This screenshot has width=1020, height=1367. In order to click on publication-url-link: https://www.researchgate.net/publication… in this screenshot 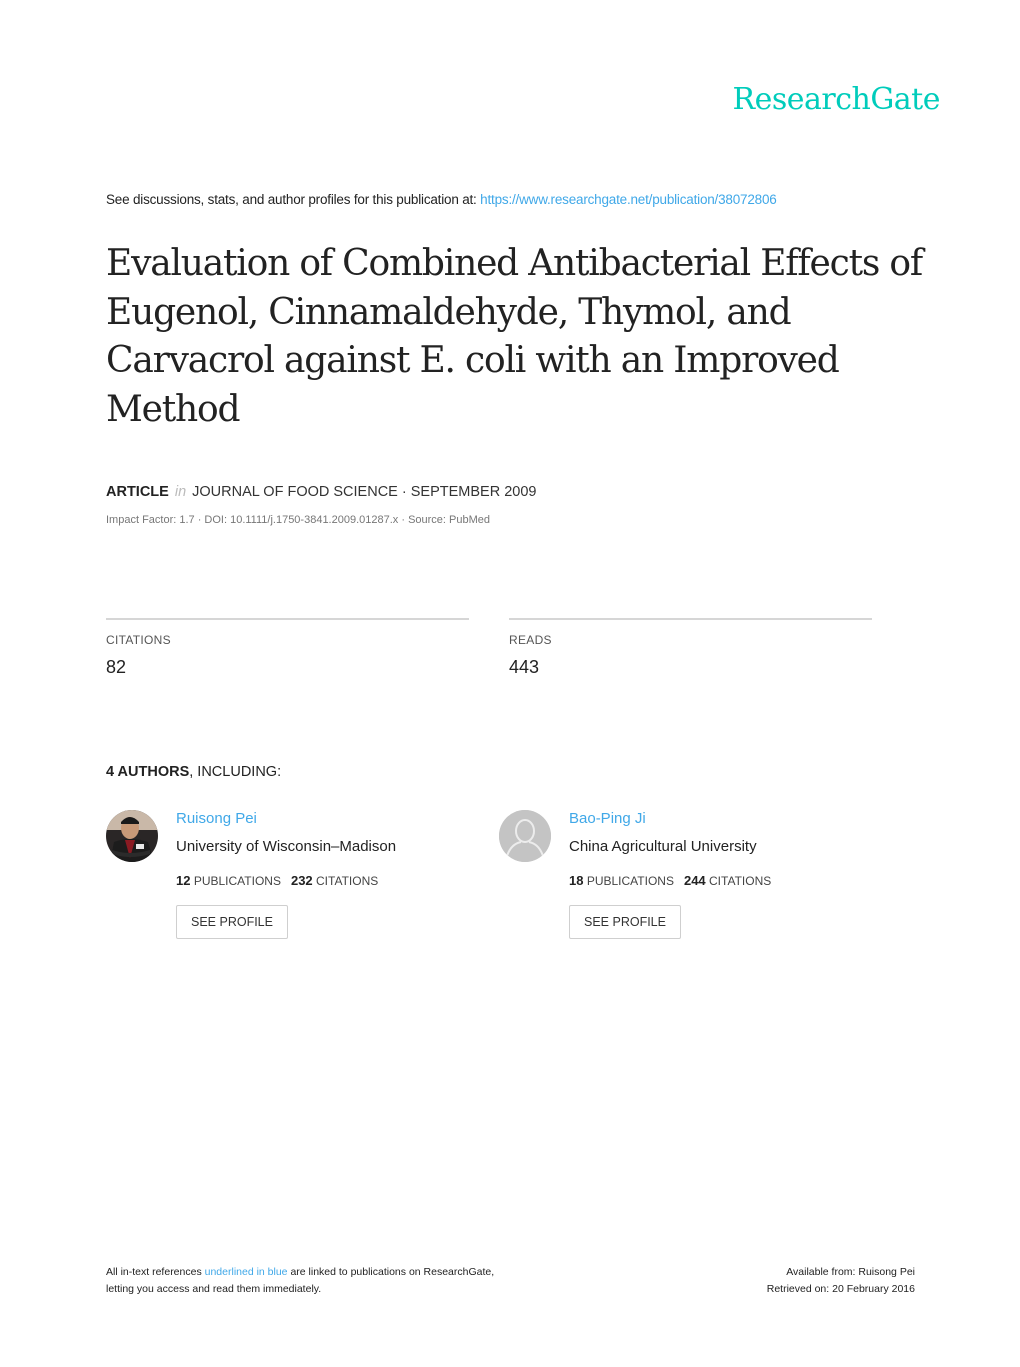, I will do `click(628, 199)`.